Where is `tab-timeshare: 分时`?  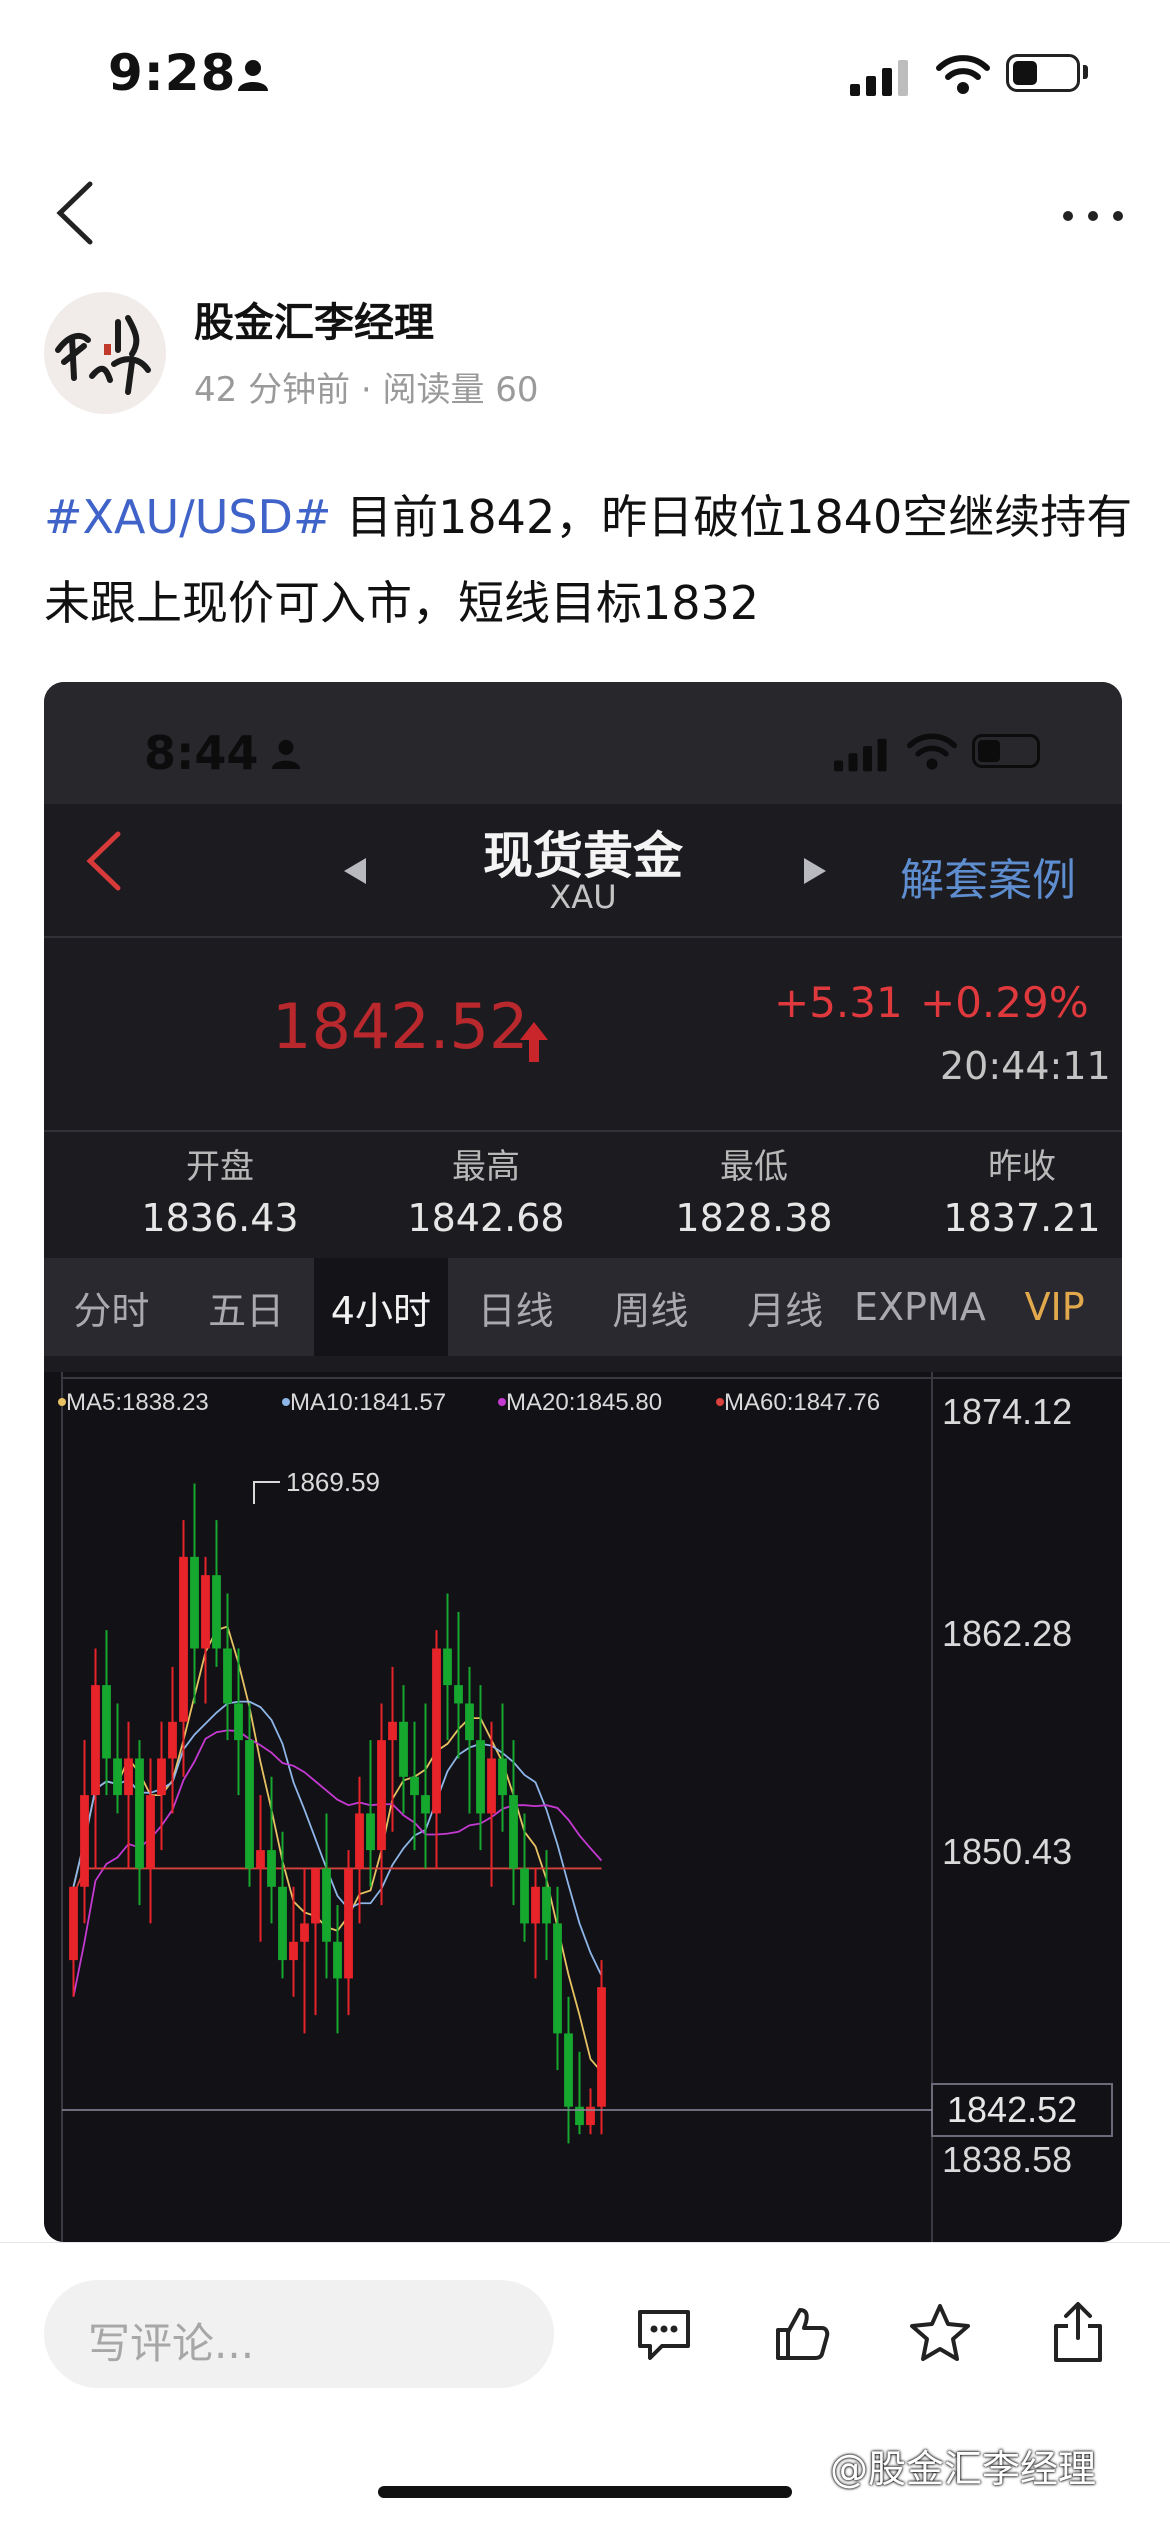 tab-timeshare: 分时 is located at coordinates (111, 1307).